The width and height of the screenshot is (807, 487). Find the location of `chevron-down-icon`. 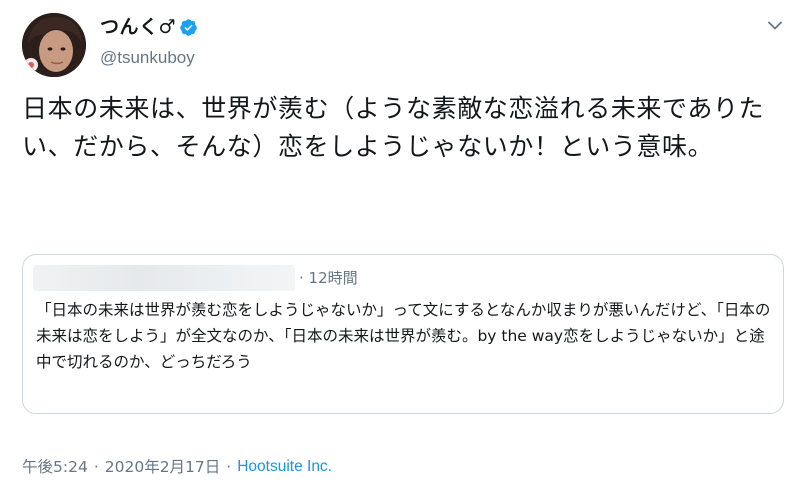

chevron-down-icon is located at coordinates (775, 25).